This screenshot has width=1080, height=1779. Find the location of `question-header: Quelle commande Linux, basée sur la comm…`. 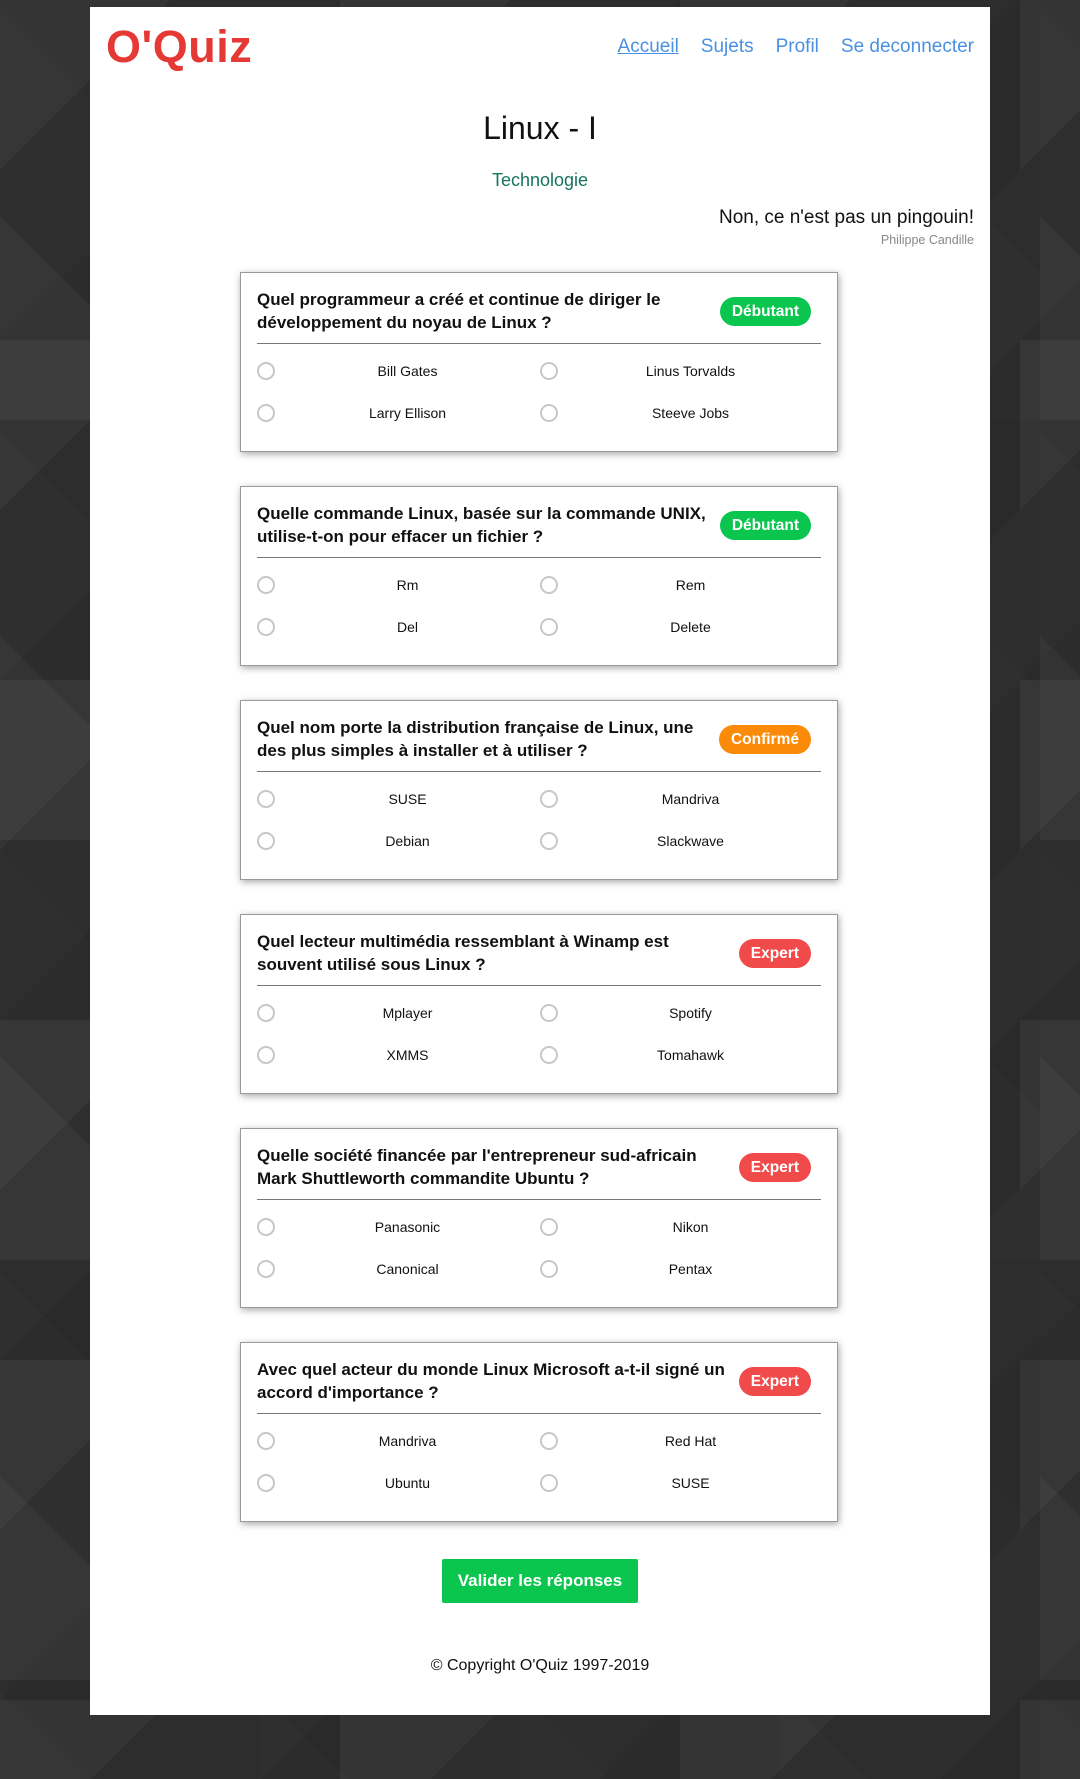

question-header: Quelle commande Linux, basée sur la comm… is located at coordinates (539, 530).